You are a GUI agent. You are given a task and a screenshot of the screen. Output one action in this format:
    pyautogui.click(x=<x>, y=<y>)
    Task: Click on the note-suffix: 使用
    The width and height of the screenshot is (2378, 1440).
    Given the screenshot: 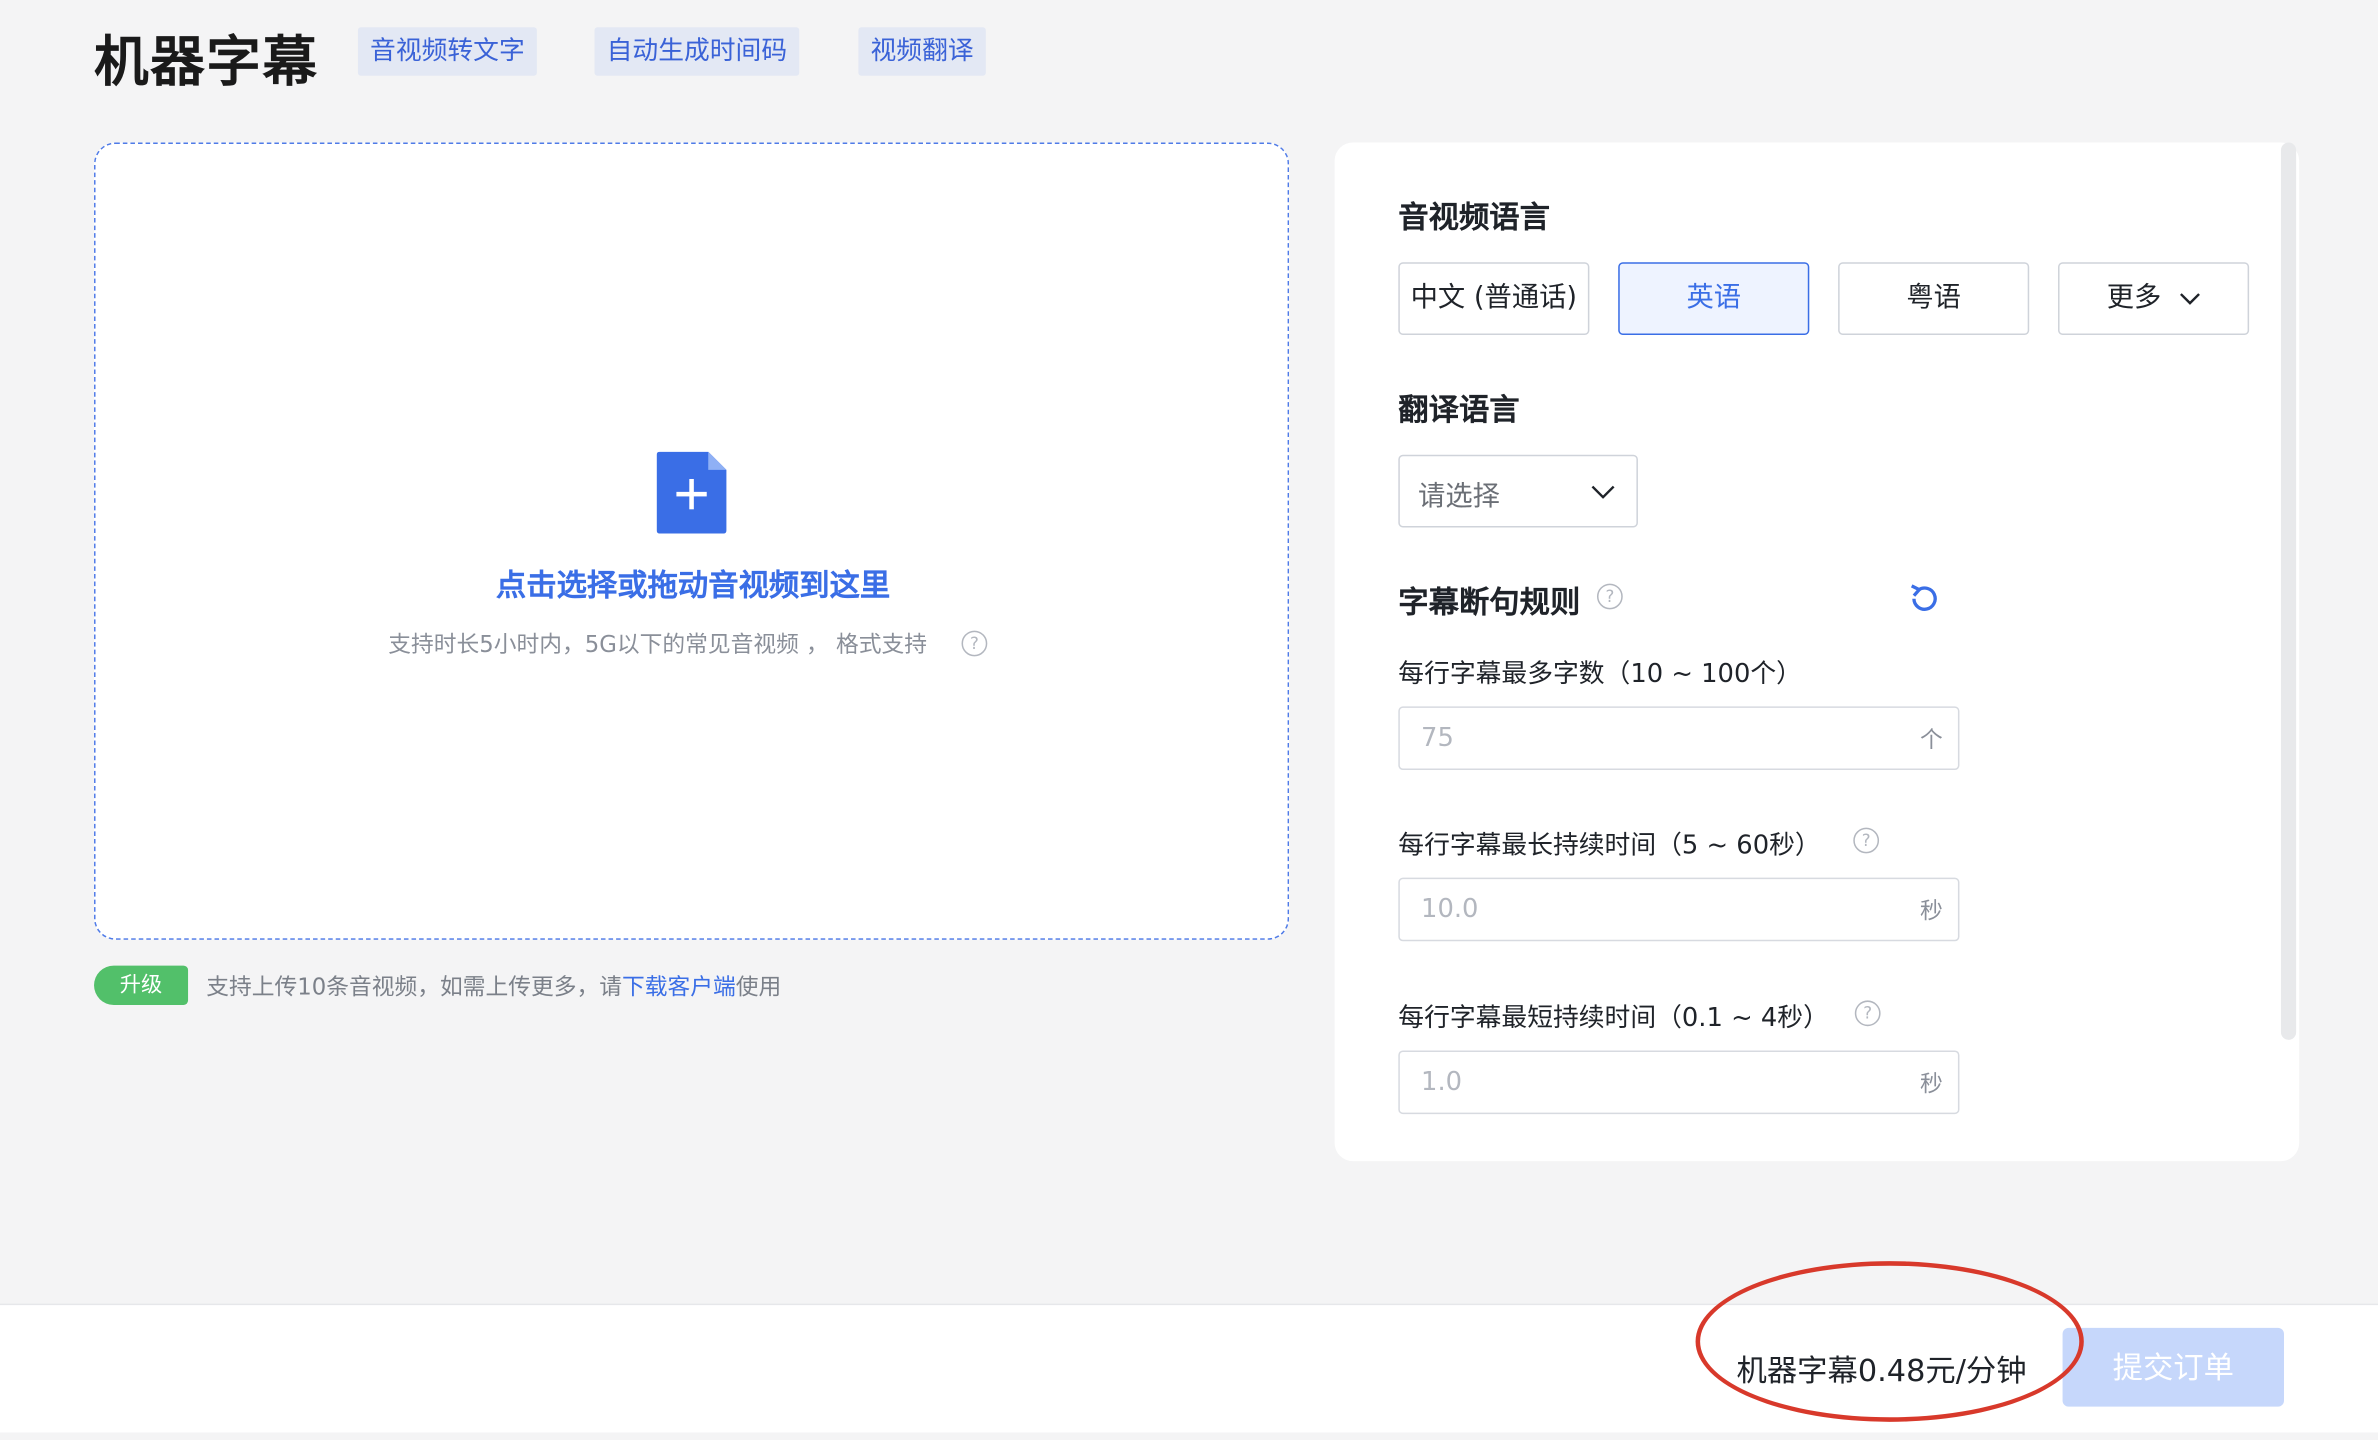 What is the action you would take?
    pyautogui.click(x=758, y=987)
    